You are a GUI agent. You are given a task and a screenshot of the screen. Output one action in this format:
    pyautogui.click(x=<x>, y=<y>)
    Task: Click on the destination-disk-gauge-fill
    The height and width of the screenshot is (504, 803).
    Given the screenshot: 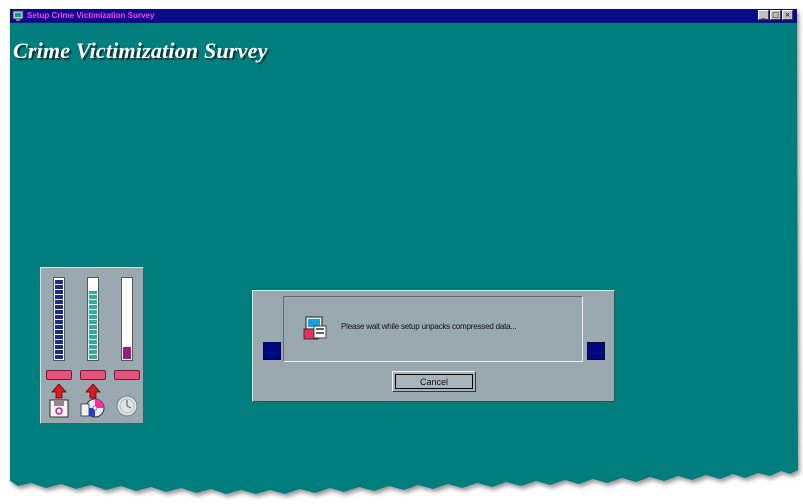 What is the action you would take?
    pyautogui.click(x=93, y=325)
    